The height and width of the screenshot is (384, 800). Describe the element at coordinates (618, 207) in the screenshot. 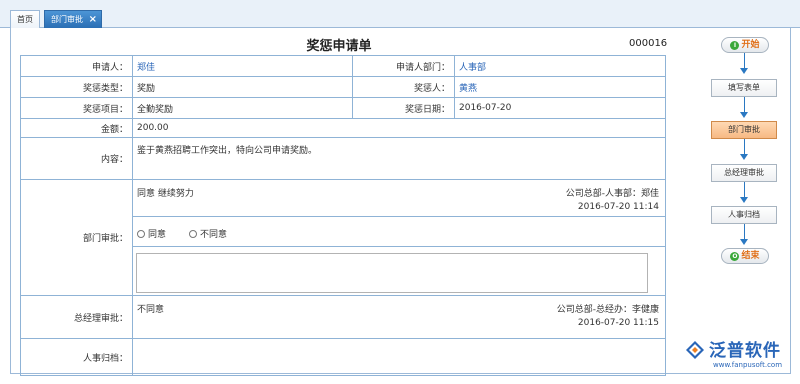

I see `dept-time: 2016-07-20 11:14` at that location.